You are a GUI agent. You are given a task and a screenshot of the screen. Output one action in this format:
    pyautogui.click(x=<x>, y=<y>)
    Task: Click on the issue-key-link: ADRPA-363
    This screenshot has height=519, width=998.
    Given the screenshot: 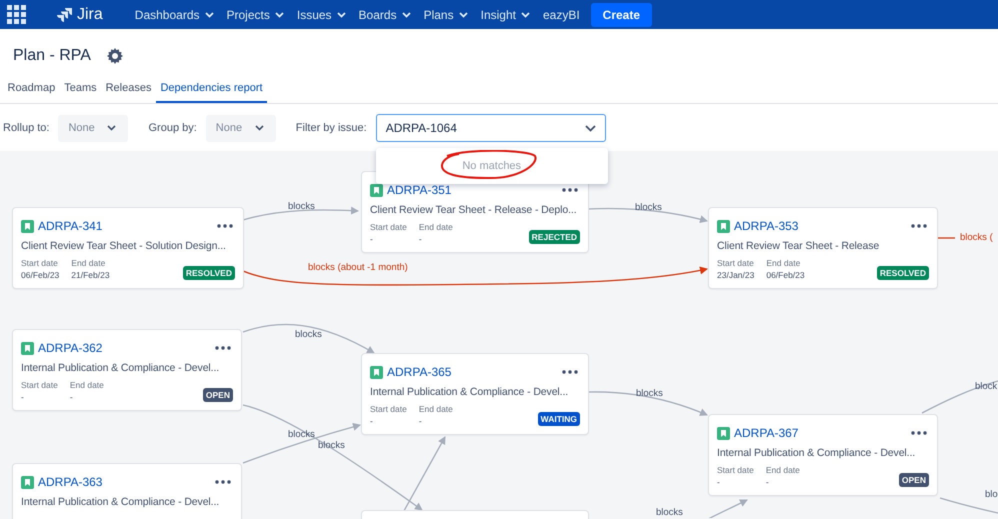 What is the action you would take?
    pyautogui.click(x=70, y=482)
    